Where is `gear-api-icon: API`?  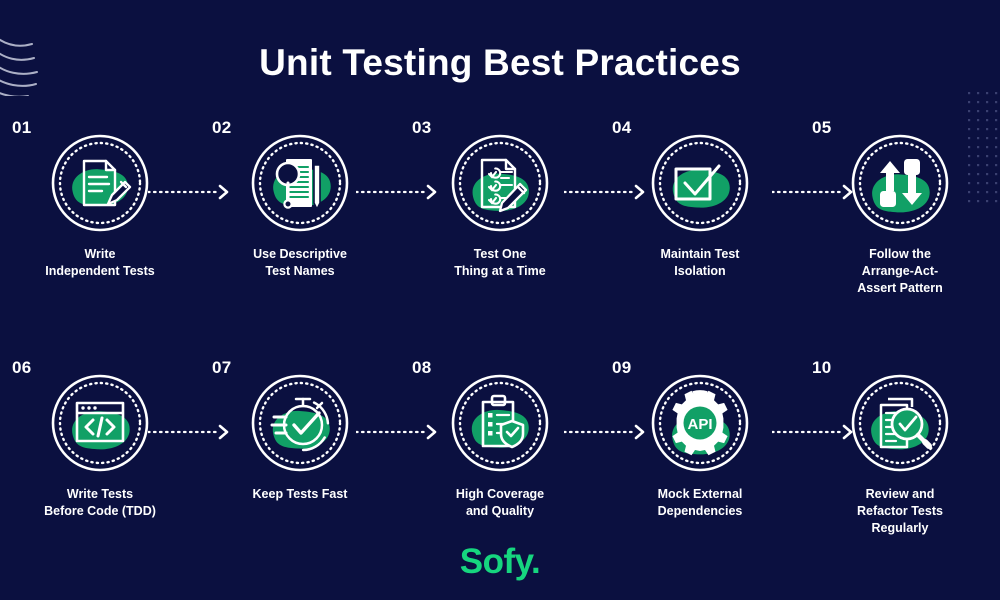
gear-api-icon: API is located at coordinates (700, 423).